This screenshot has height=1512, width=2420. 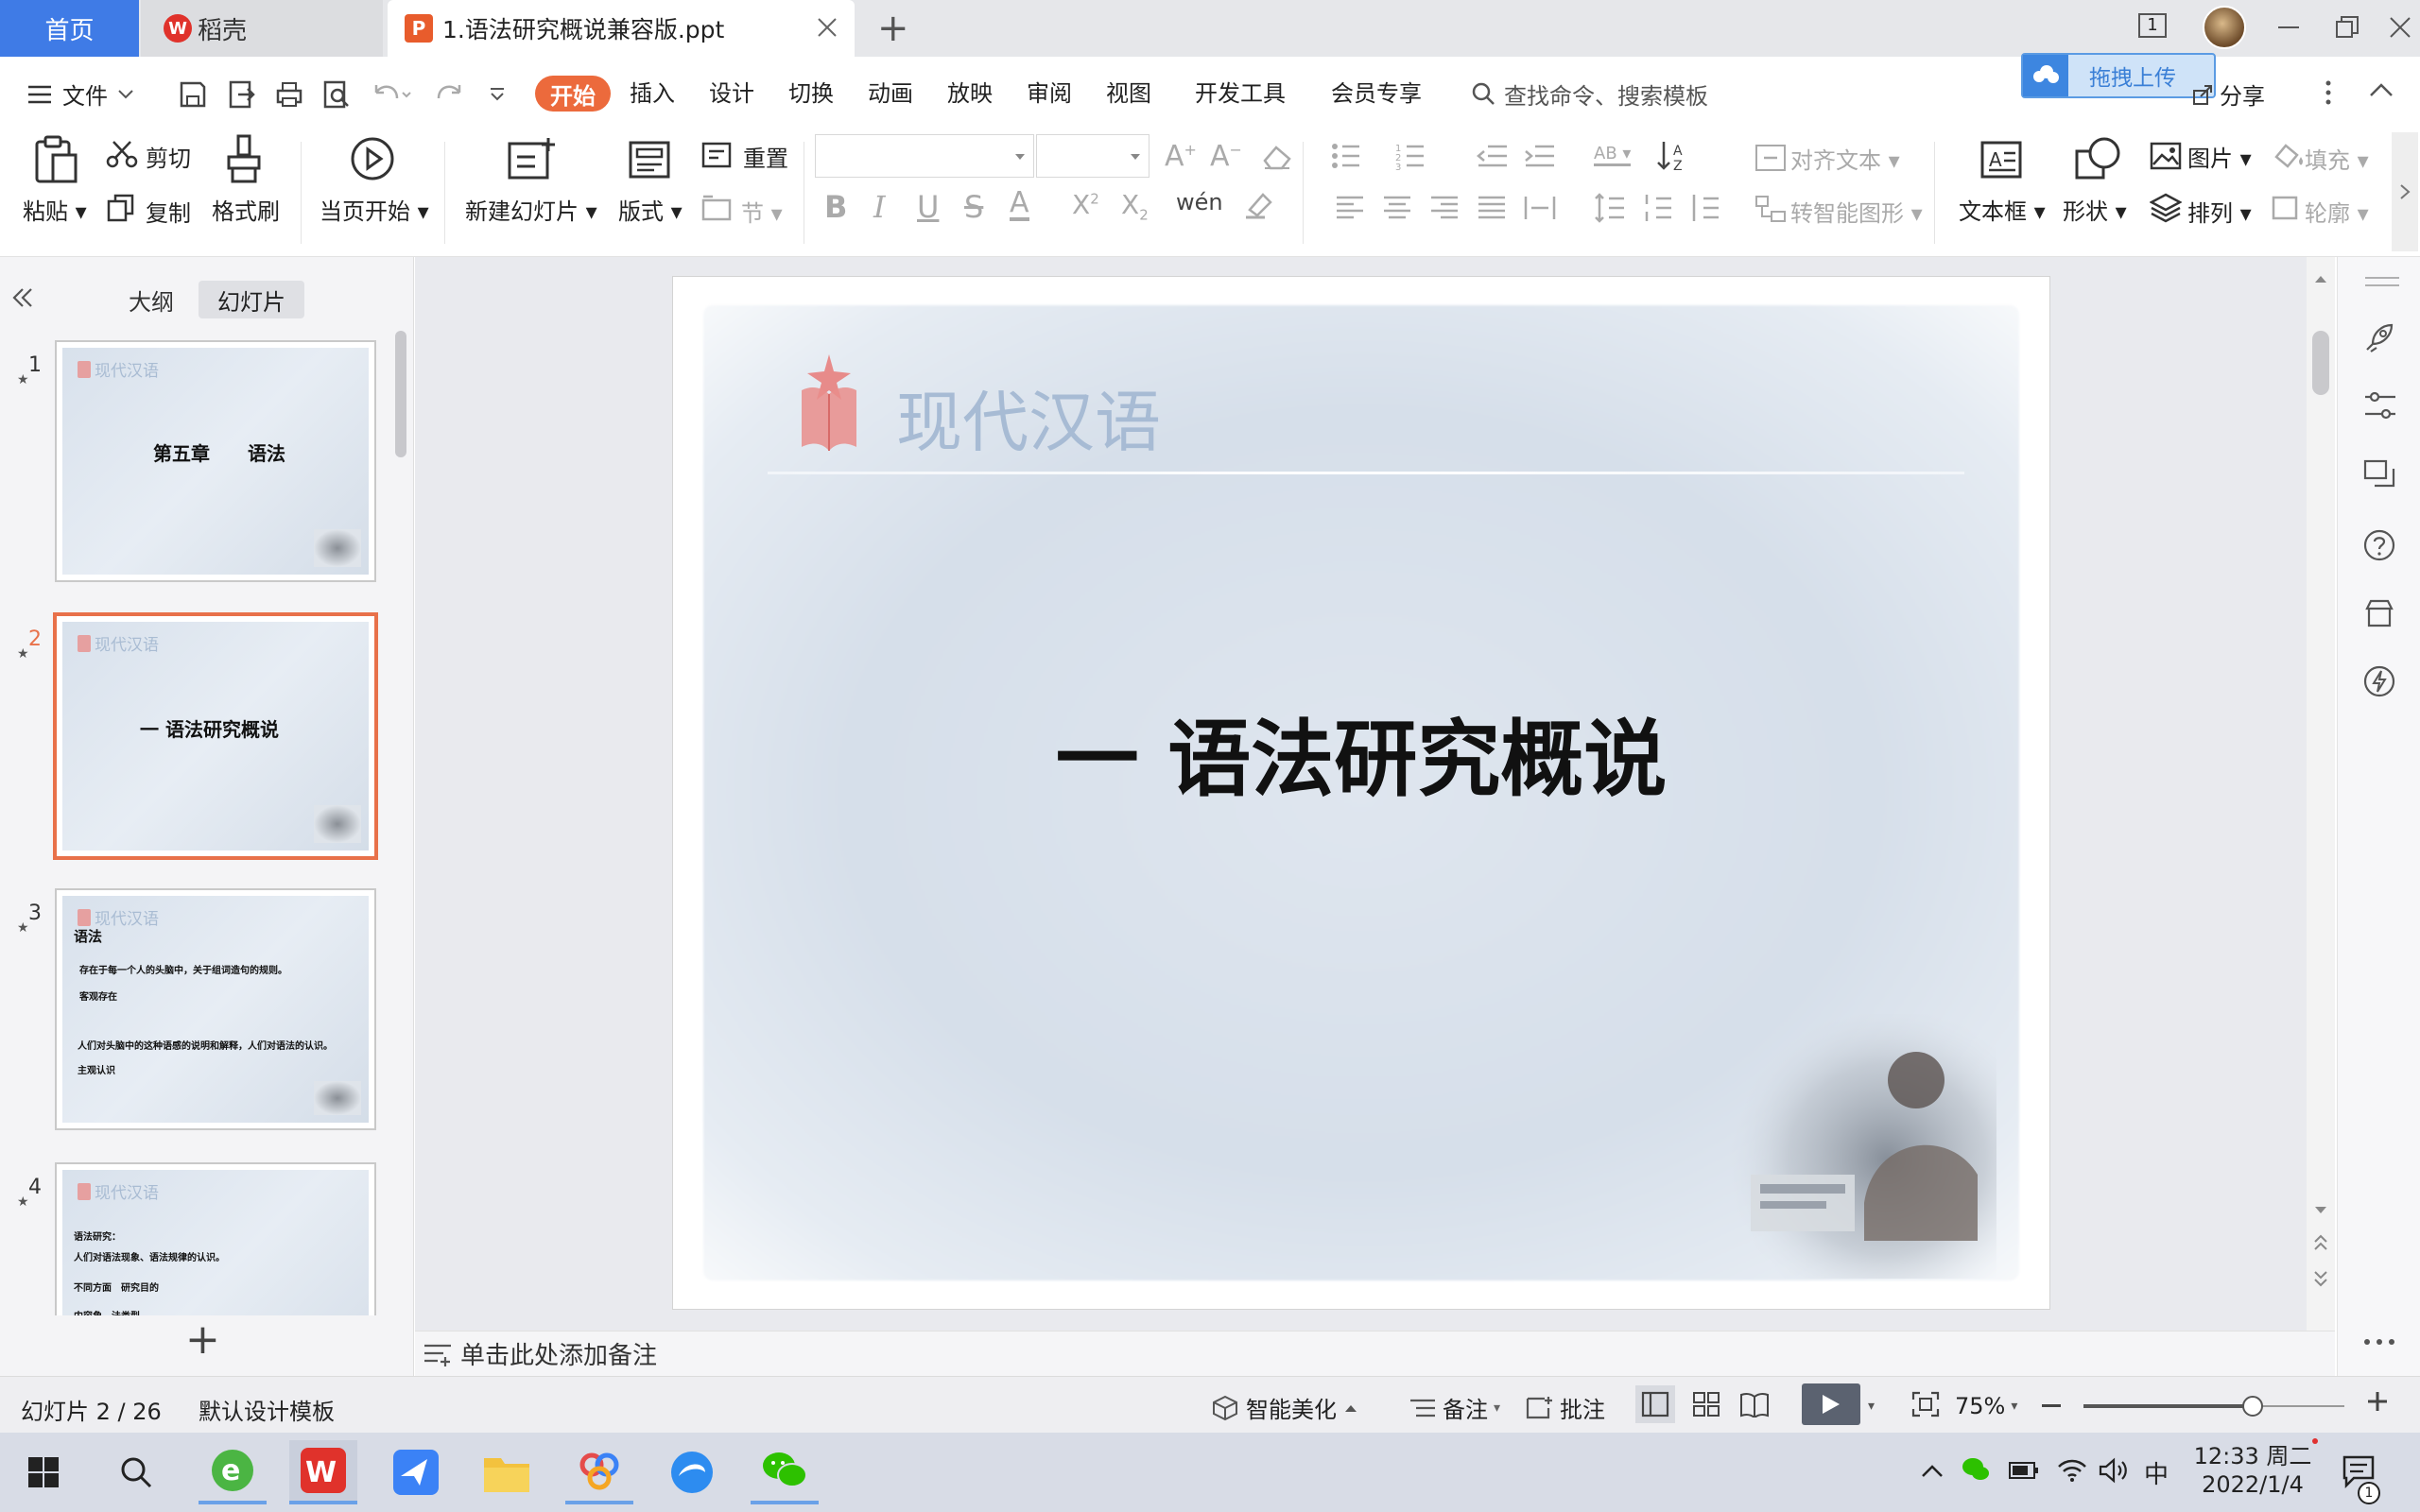 What do you see at coordinates (1655, 1404) in the screenshot?
I see `normal-view-icon` at bounding box center [1655, 1404].